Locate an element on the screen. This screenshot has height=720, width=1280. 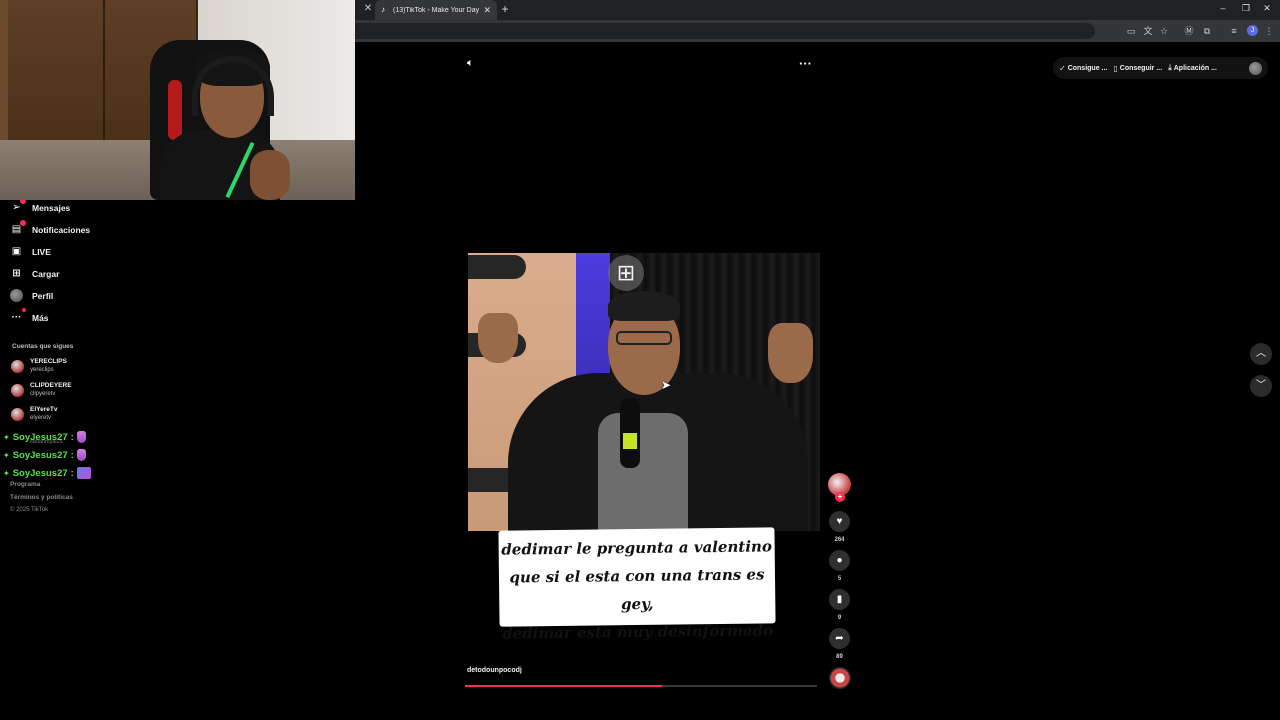
cast-icon: ▭ is located at coordinates (1131, 31).